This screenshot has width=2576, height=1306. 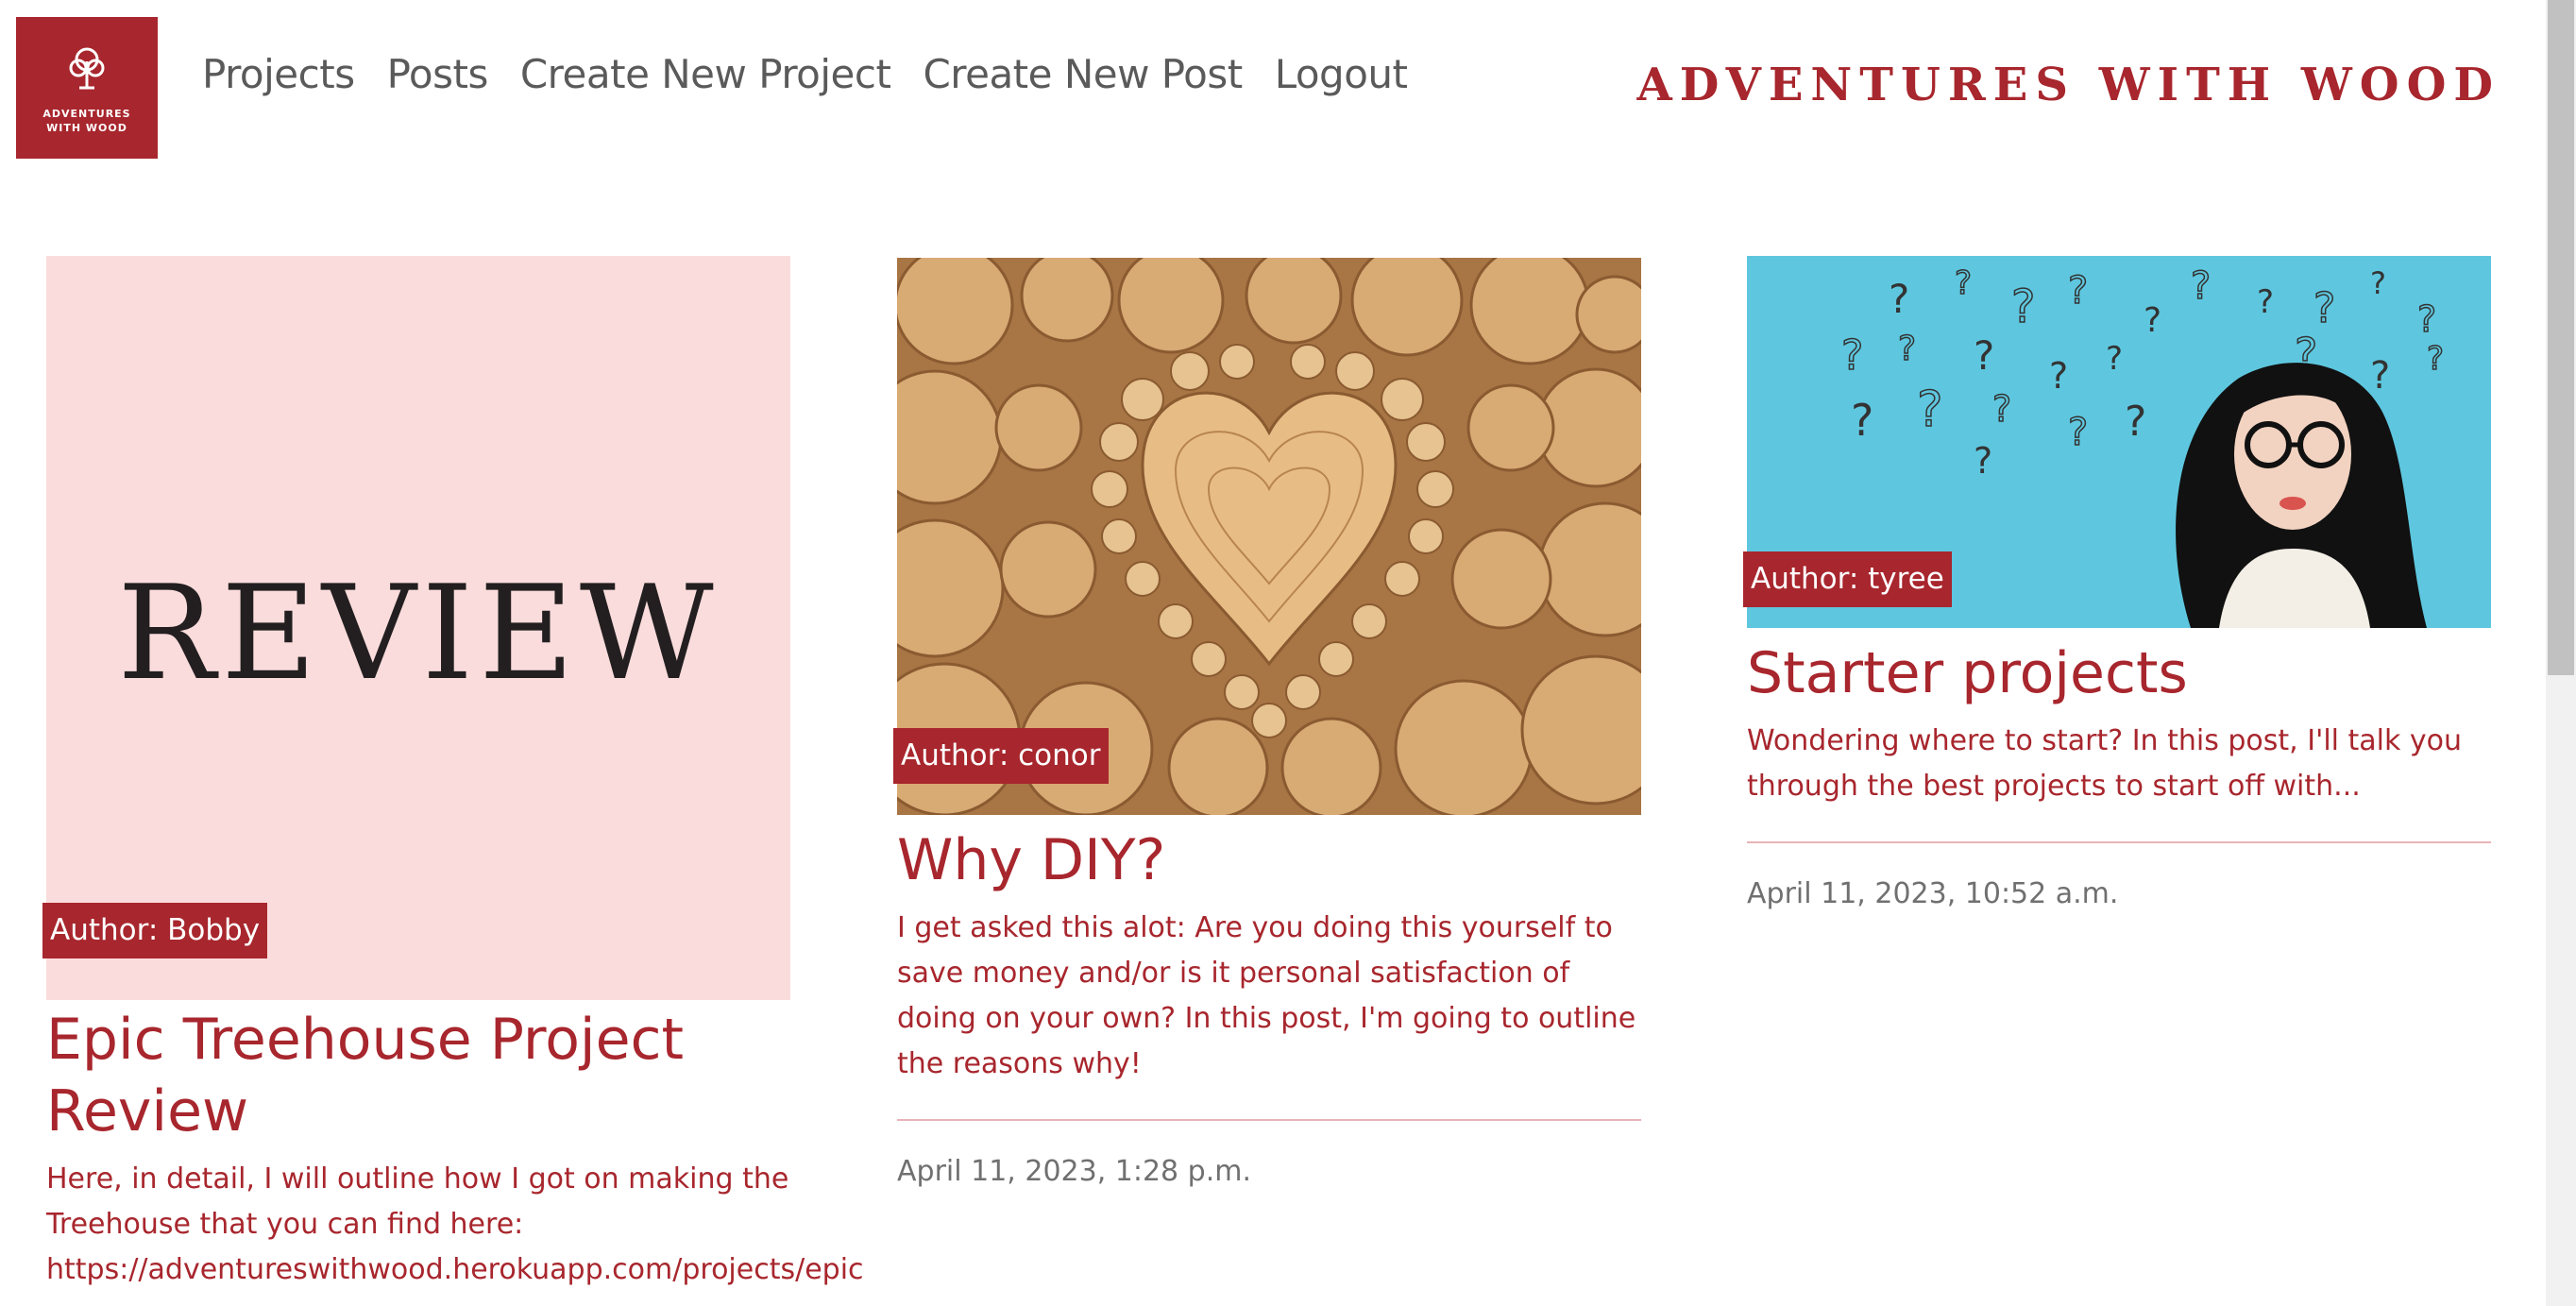 What do you see at coordinates (86, 121) in the screenshot?
I see `logo-text: ADVENTURES WITH WOOD` at bounding box center [86, 121].